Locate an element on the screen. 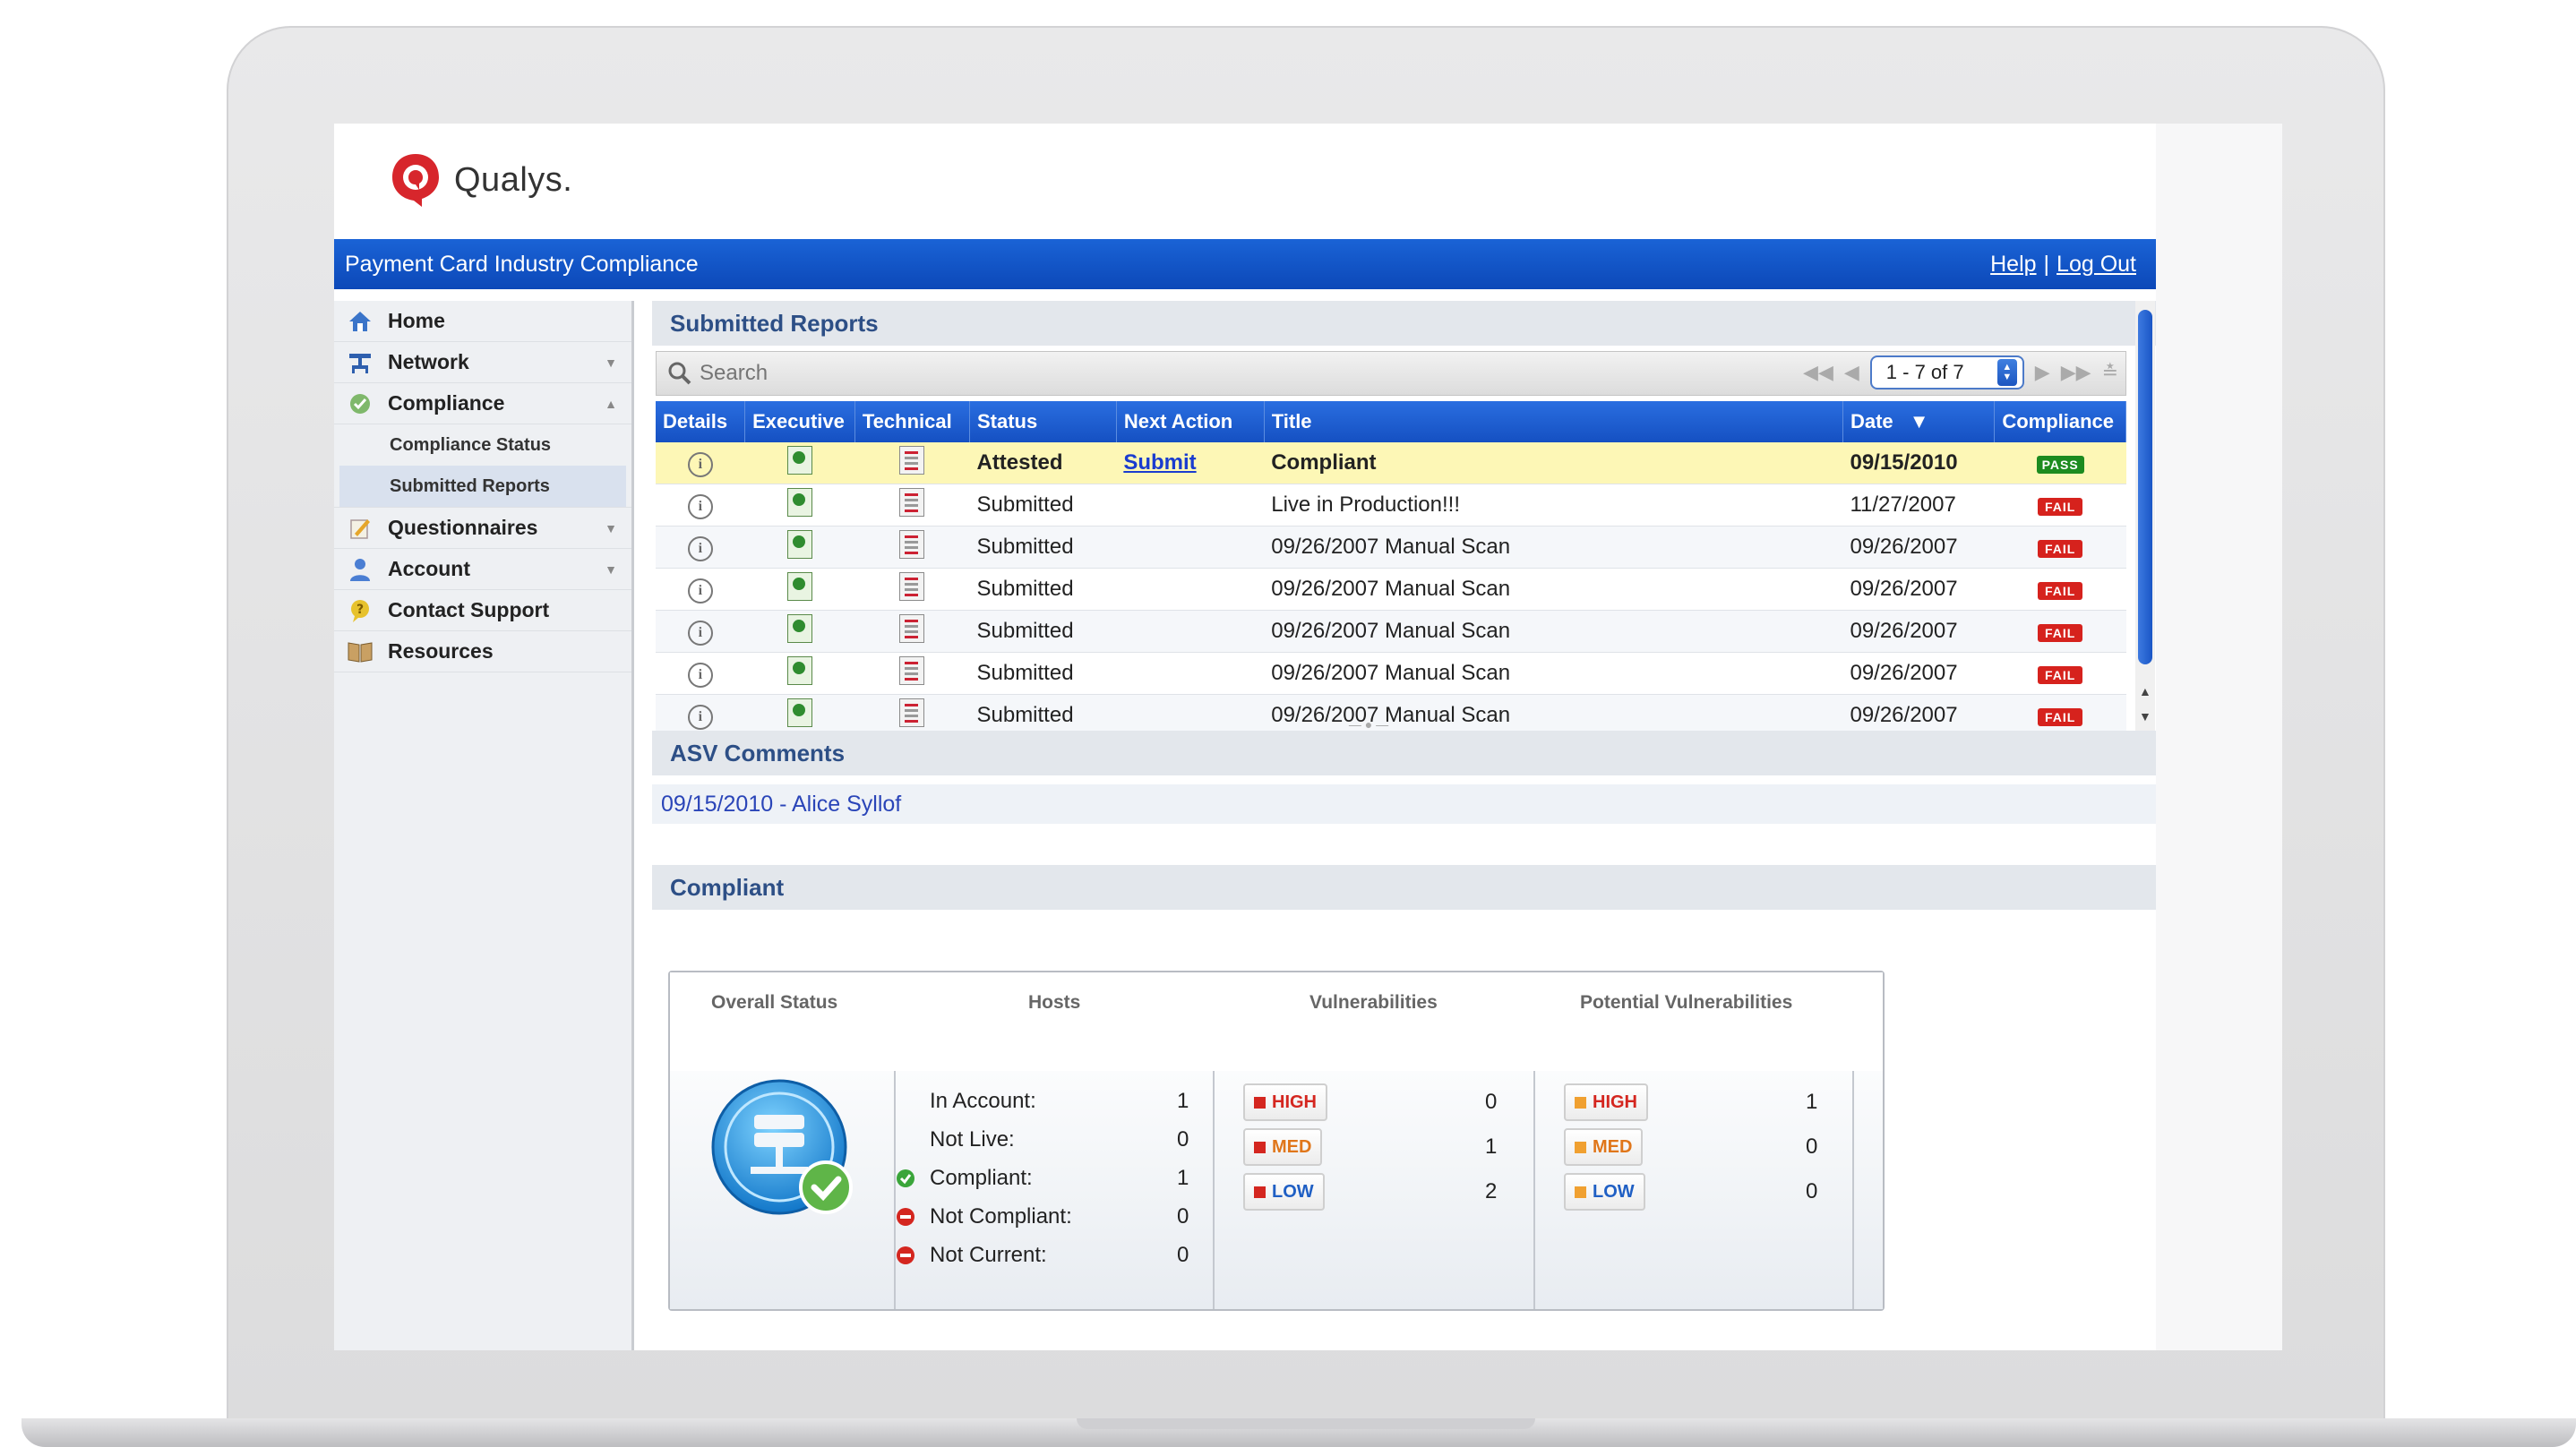  vuln-high: HIGH 0 is located at coordinates (1373, 1102).